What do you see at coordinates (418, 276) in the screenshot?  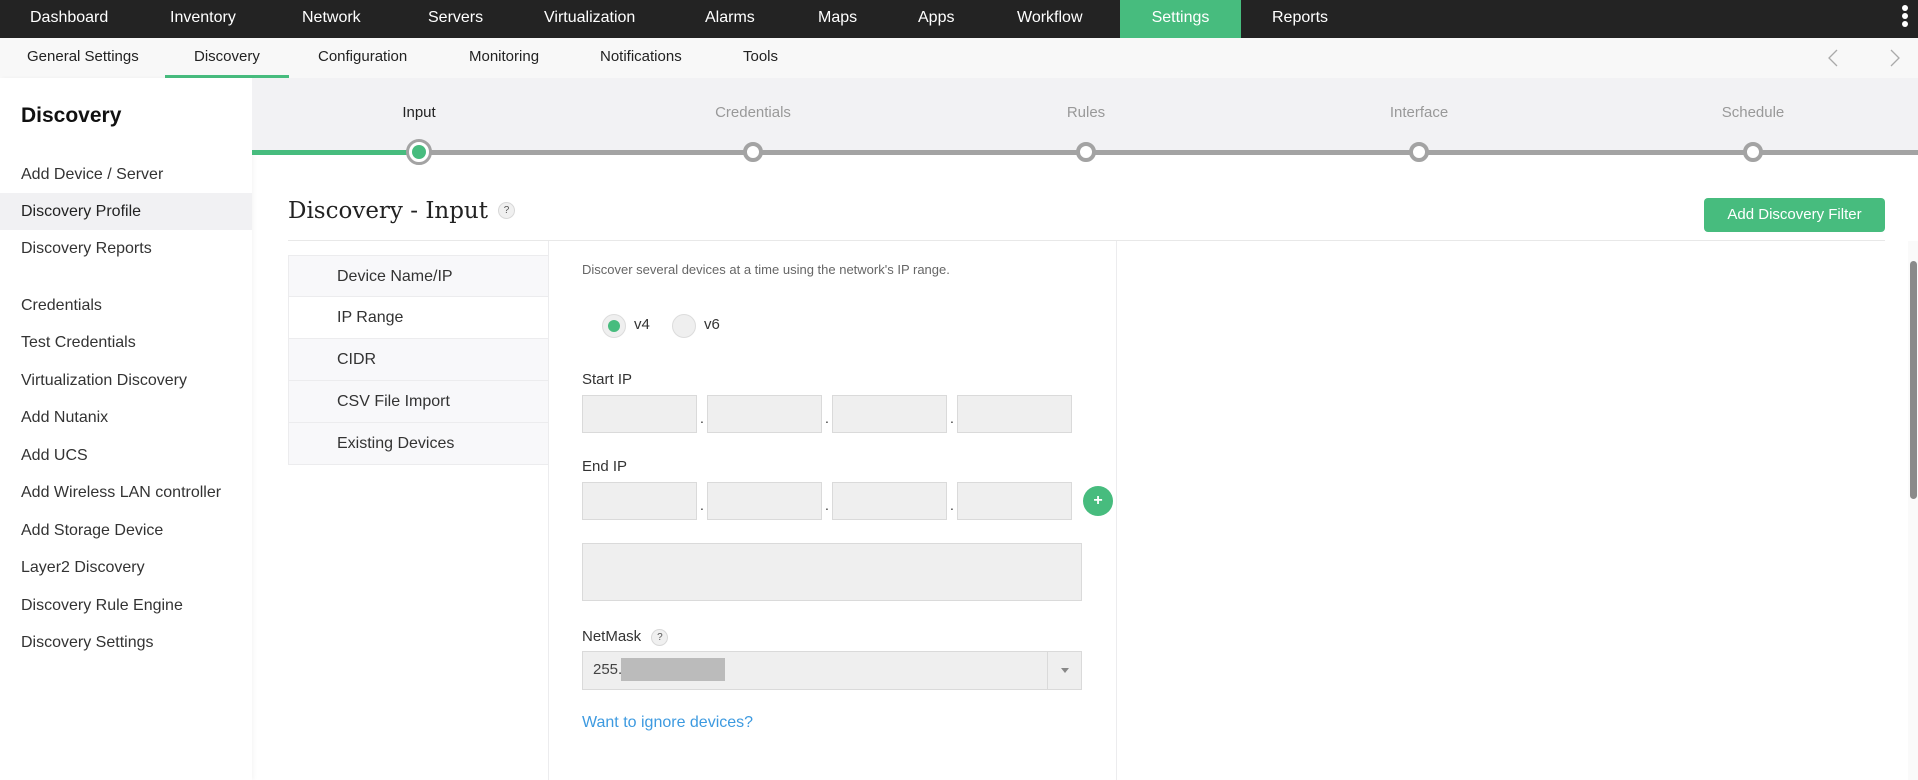 I see `input-type-device-name-ip: Device Name/IP` at bounding box center [418, 276].